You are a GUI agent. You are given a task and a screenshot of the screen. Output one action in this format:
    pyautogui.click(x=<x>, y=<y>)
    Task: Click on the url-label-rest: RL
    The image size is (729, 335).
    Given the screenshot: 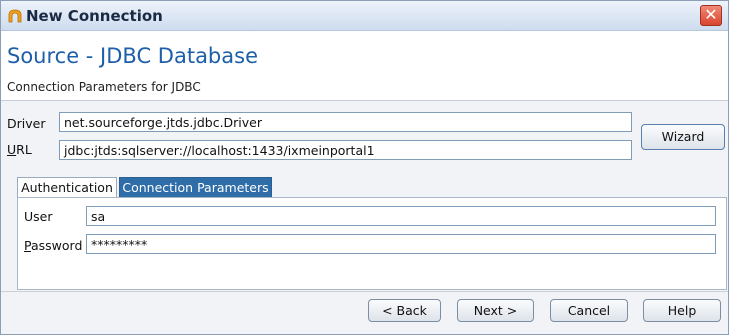 What is the action you would take?
    pyautogui.click(x=24, y=149)
    